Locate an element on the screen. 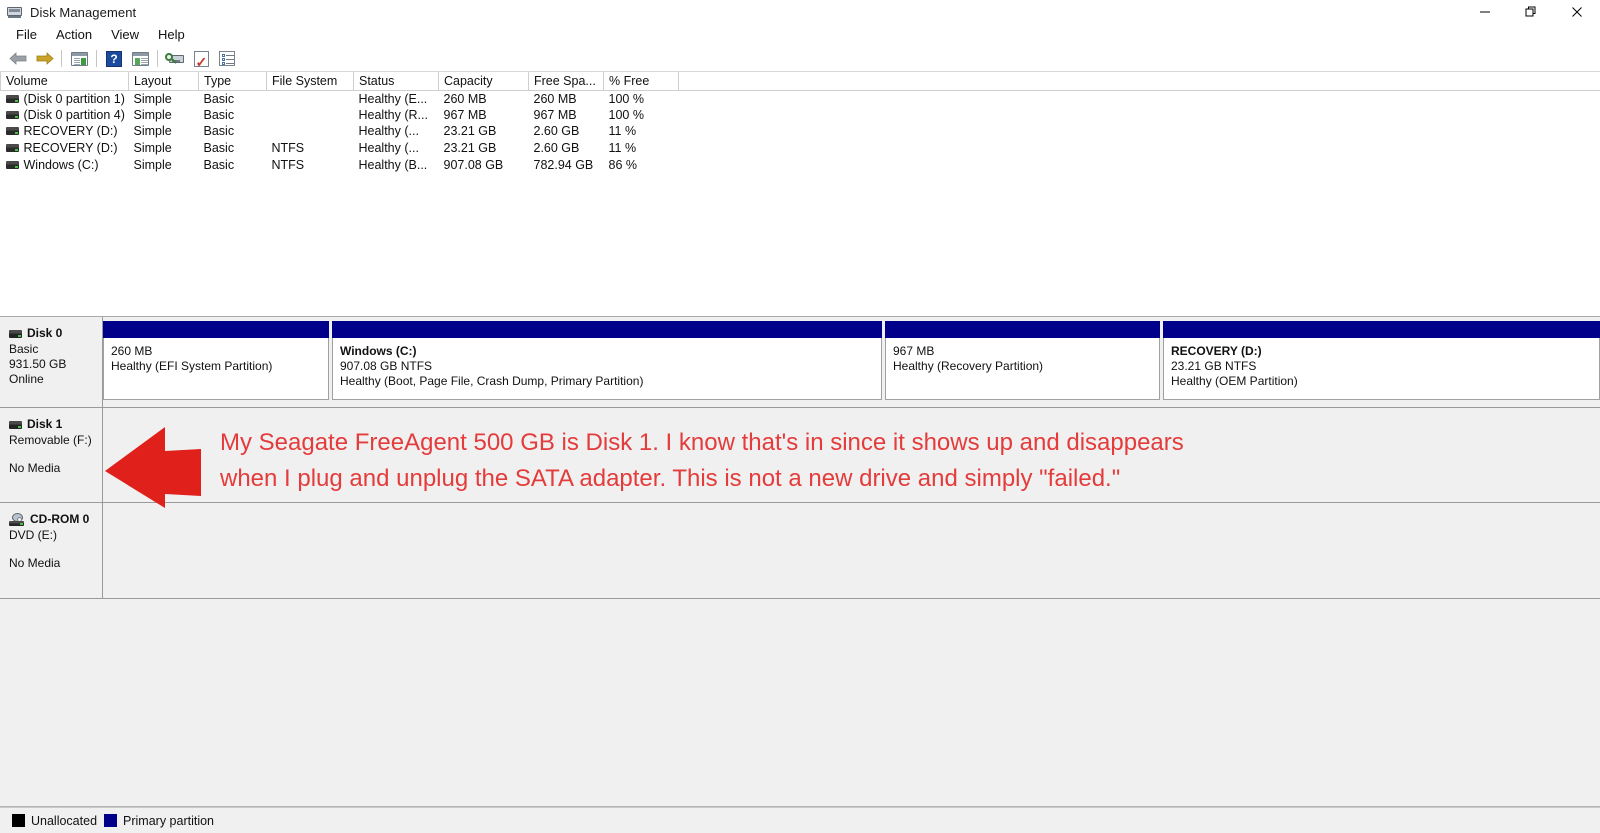  rescan-disks-button is located at coordinates (175, 59).